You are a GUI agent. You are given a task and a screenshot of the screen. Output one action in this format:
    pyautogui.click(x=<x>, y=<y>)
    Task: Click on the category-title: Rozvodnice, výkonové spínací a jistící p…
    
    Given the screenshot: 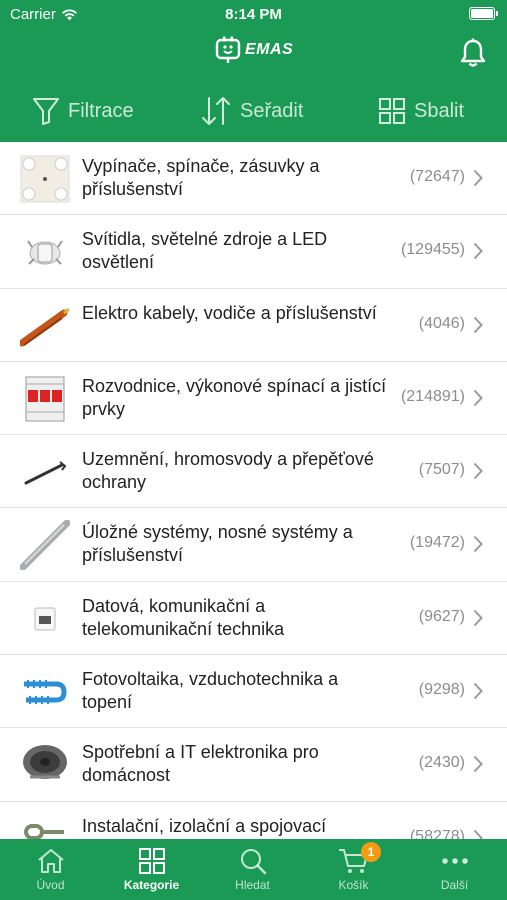 What is the action you would take?
    pyautogui.click(x=234, y=397)
    